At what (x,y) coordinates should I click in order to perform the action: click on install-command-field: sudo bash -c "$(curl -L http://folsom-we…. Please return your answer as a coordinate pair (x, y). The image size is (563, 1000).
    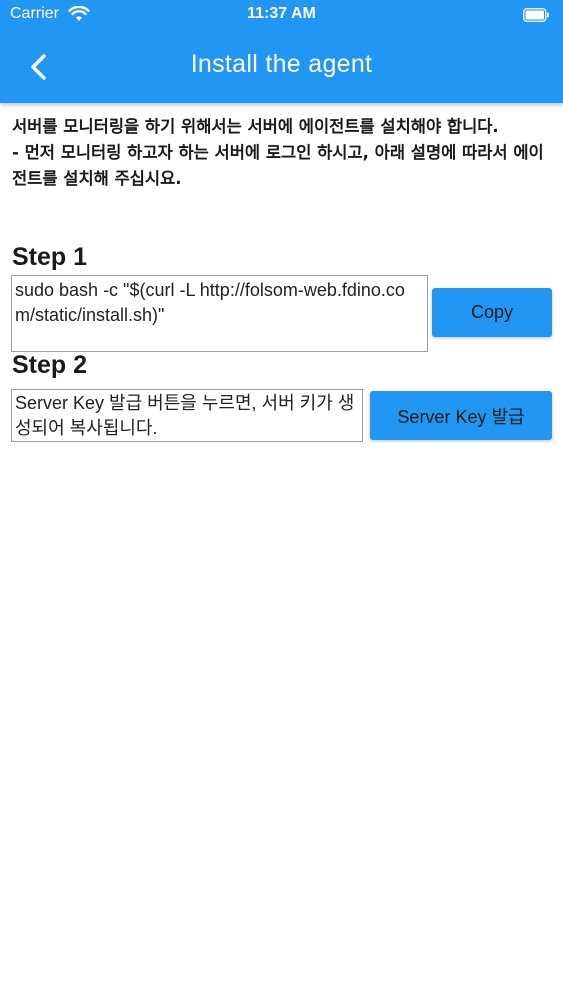
    Looking at the image, I should click on (219, 313).